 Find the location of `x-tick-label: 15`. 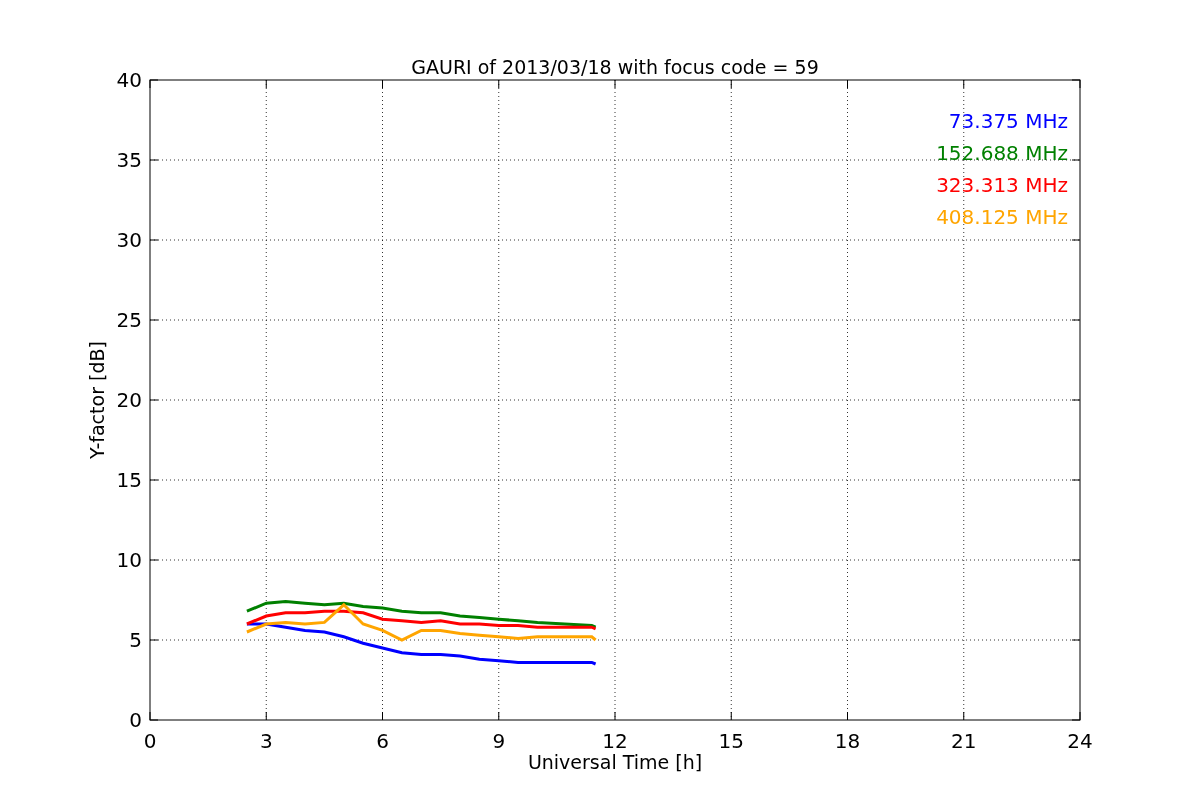

x-tick-label: 15 is located at coordinates (731, 741).